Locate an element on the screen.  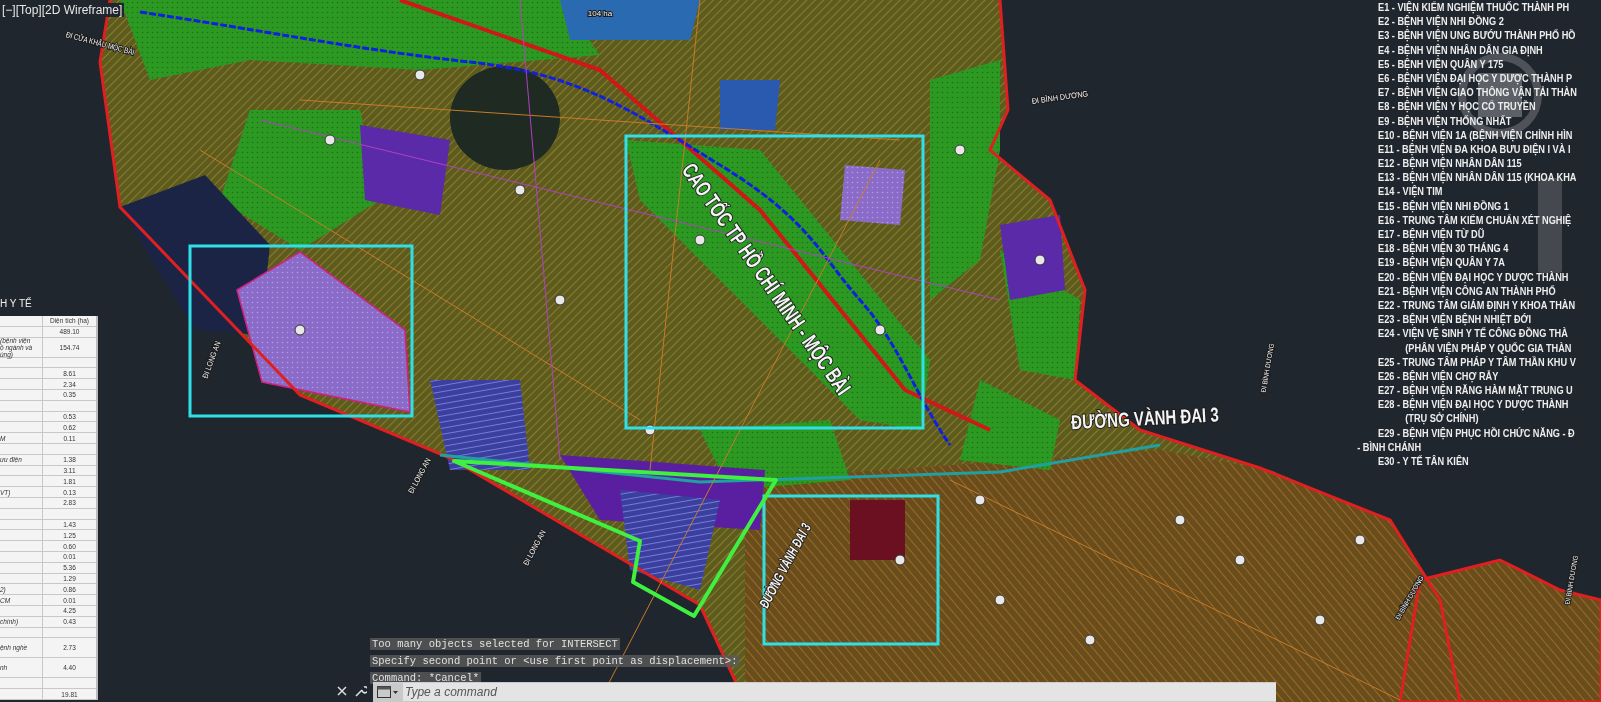
legend-entry: E26 - BỆNH VIỆN CHỢ RẪY is located at coordinates (1438, 375).